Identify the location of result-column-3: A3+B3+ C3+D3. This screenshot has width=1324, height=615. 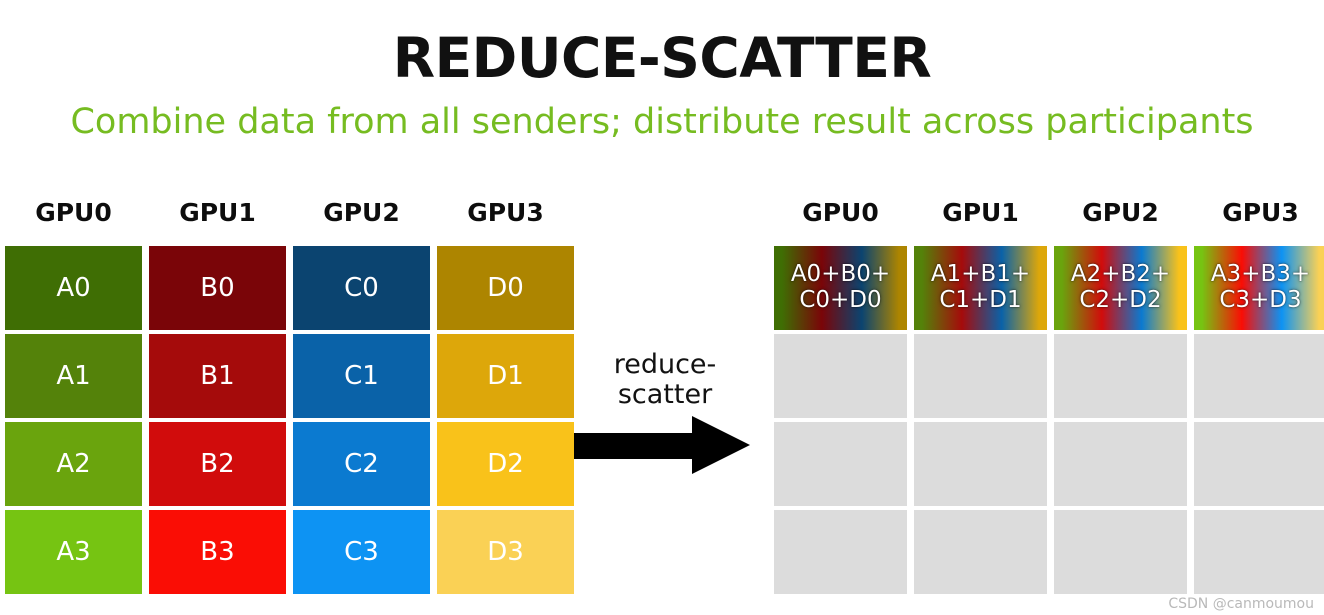
(1259, 422).